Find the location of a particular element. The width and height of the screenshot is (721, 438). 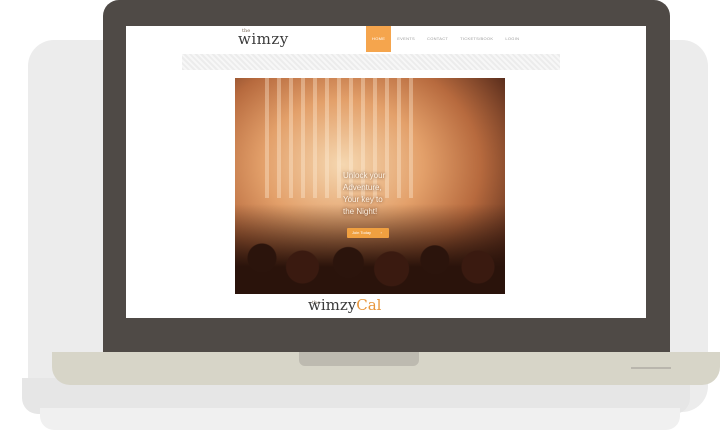

nav-login: Login is located at coordinates (512, 39).